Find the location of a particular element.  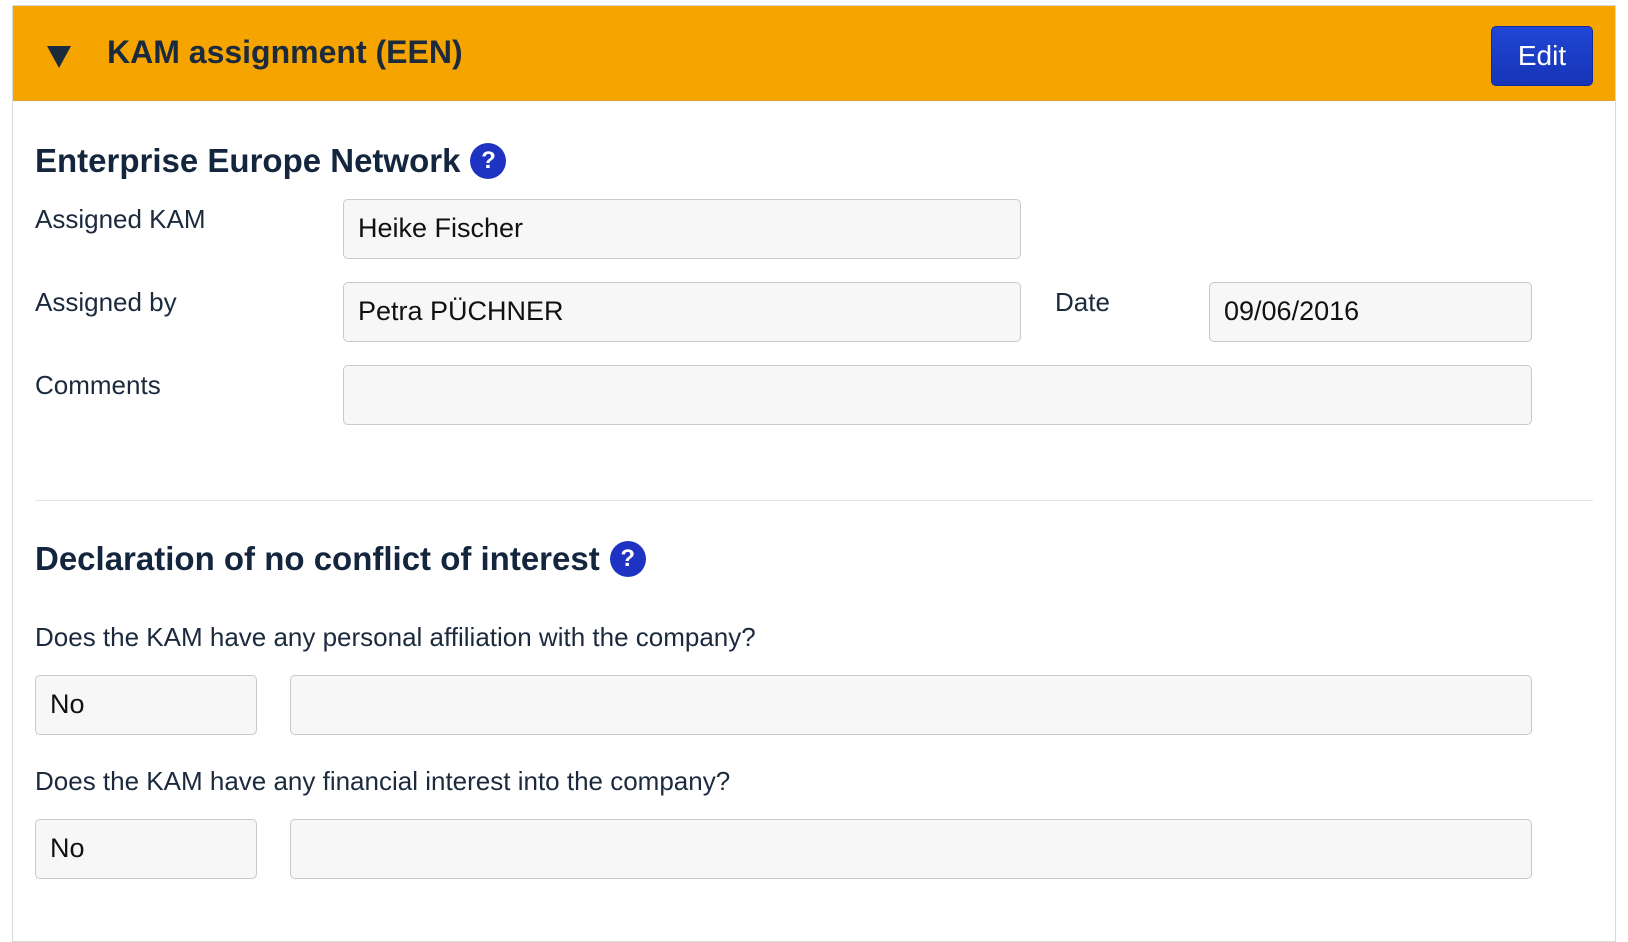

een-help-icon: ? is located at coordinates (488, 161).